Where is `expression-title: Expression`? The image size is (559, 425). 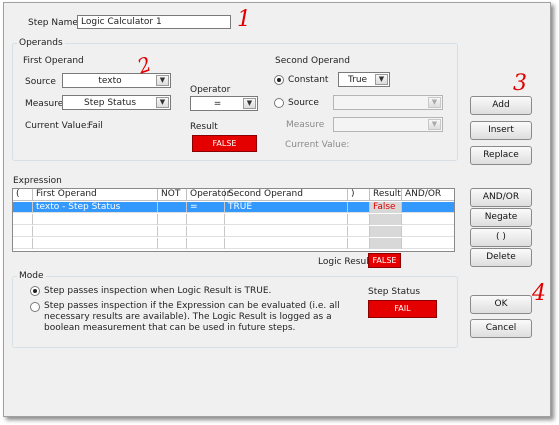
expression-title: Expression is located at coordinates (37, 181).